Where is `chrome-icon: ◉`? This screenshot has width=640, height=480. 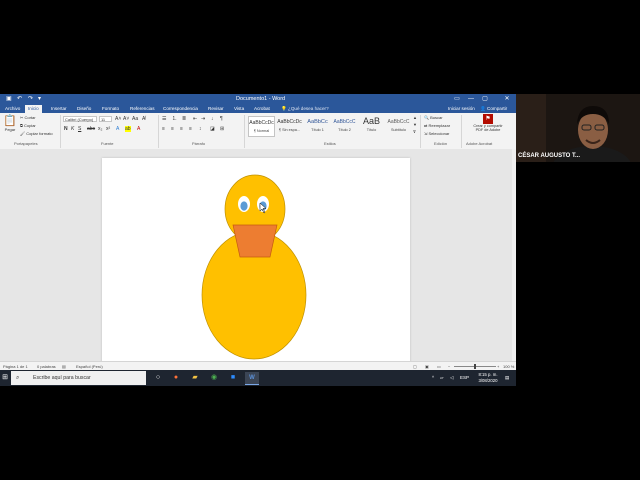 chrome-icon: ◉ is located at coordinates (214, 378).